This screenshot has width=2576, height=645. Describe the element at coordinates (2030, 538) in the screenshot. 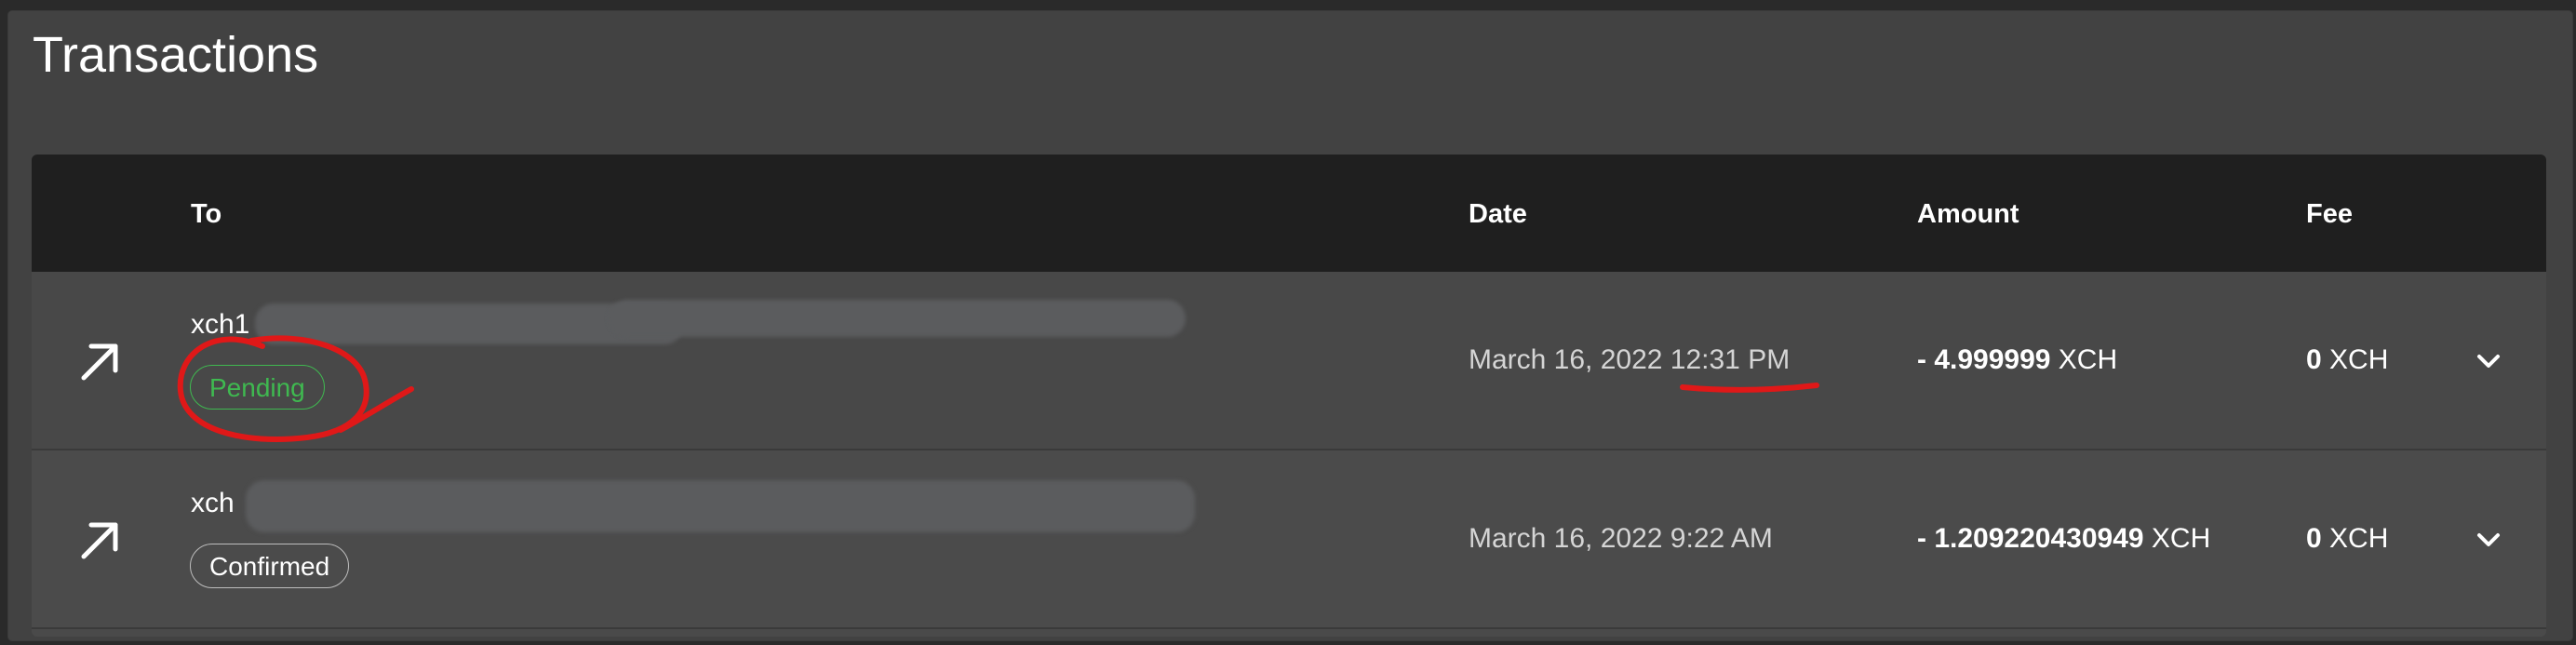

I see `amount-value: - 1.209220430949` at that location.